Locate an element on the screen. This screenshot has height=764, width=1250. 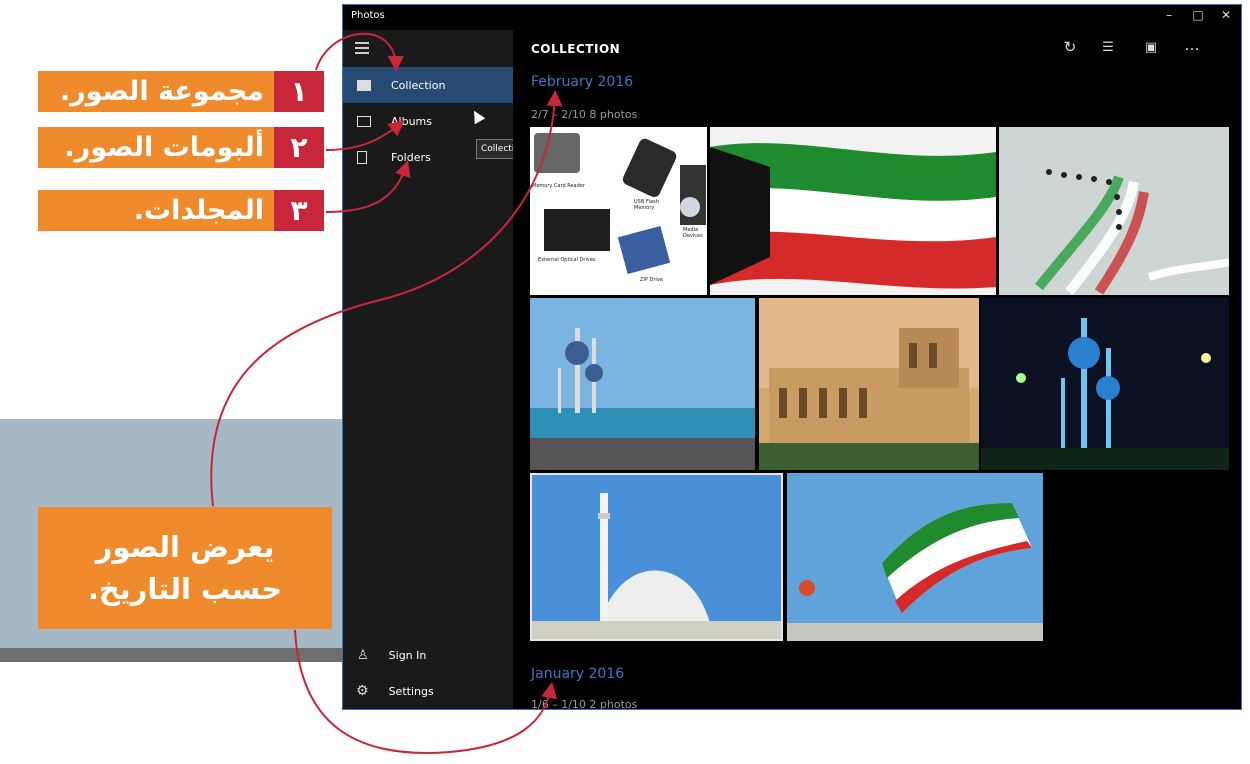
close-button: ✕ is located at coordinates (1226, 15).